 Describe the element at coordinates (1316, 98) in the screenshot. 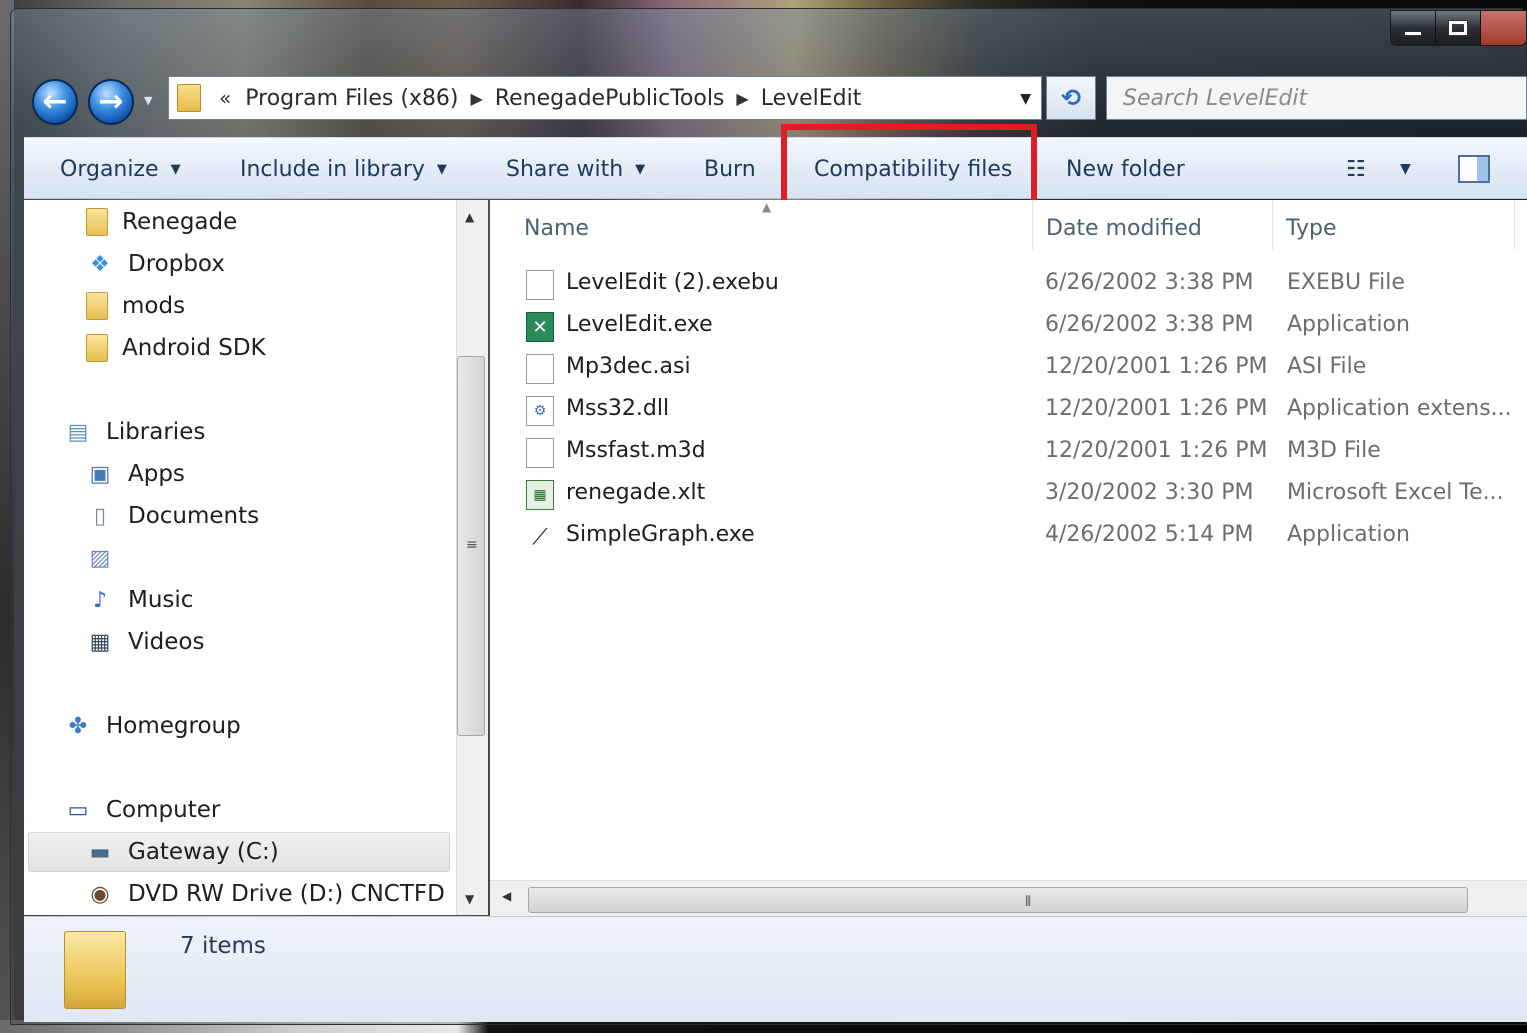

I see `search-input: Search LevelEdit` at that location.